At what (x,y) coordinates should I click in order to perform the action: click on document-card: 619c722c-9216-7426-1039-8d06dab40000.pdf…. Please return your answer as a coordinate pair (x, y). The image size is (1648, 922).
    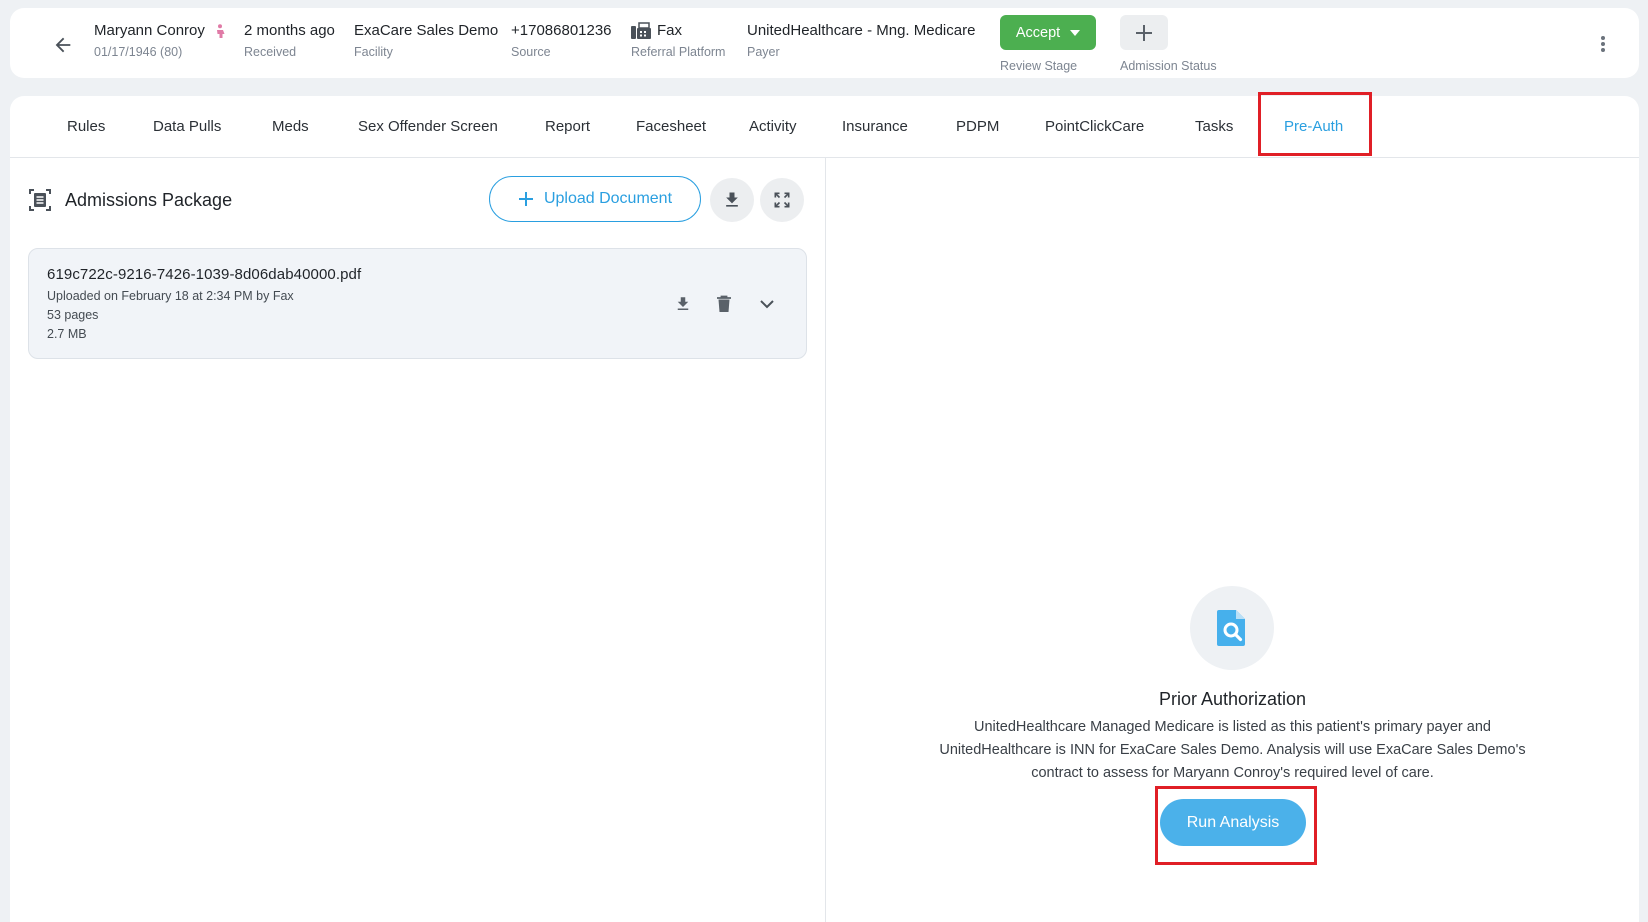
    Looking at the image, I should click on (417, 303).